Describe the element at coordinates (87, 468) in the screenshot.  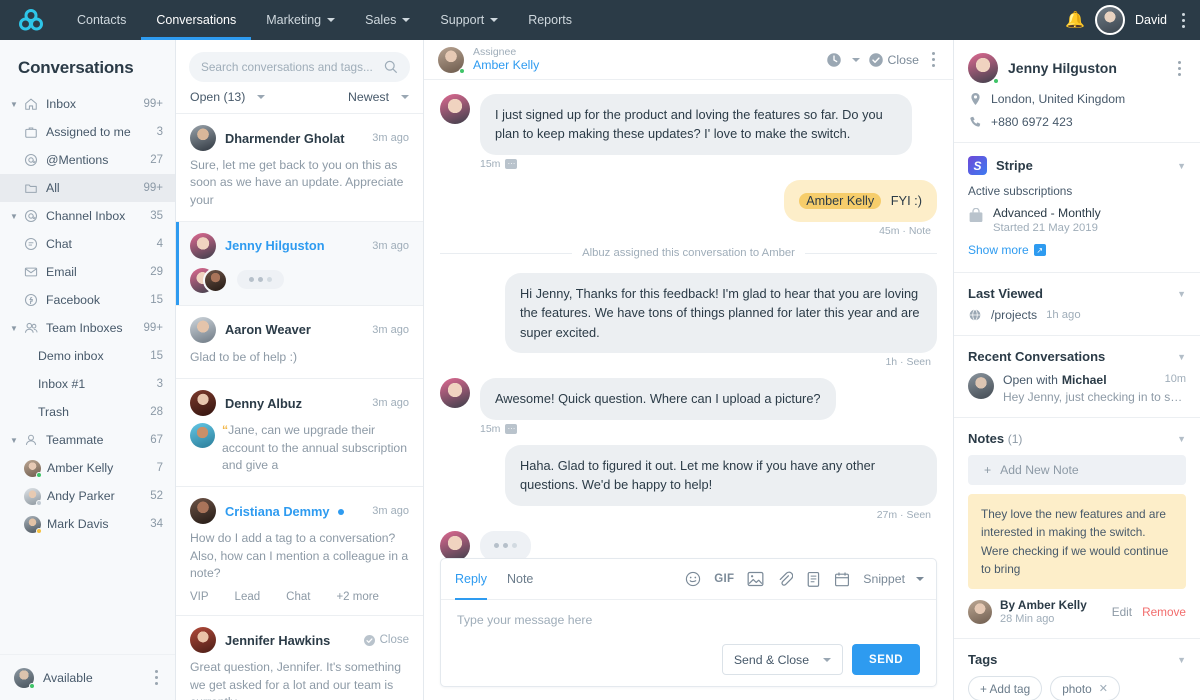
I see `sidebar-teammate-amber-kelly: Amber Kelly 7` at that location.